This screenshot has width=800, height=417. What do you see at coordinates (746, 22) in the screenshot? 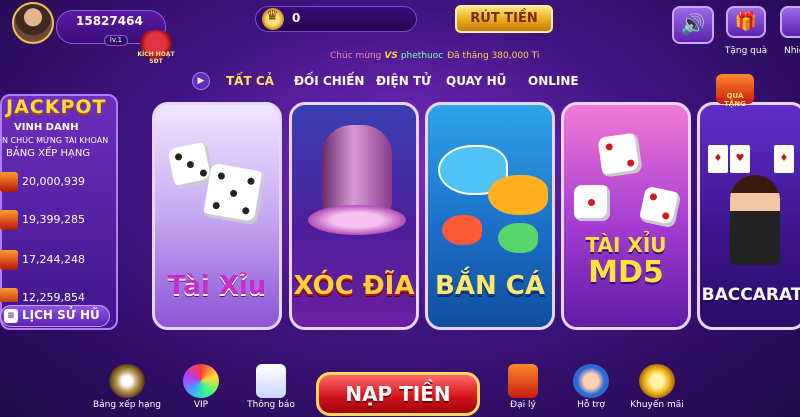
I see `gift-icon: 🎁` at bounding box center [746, 22].